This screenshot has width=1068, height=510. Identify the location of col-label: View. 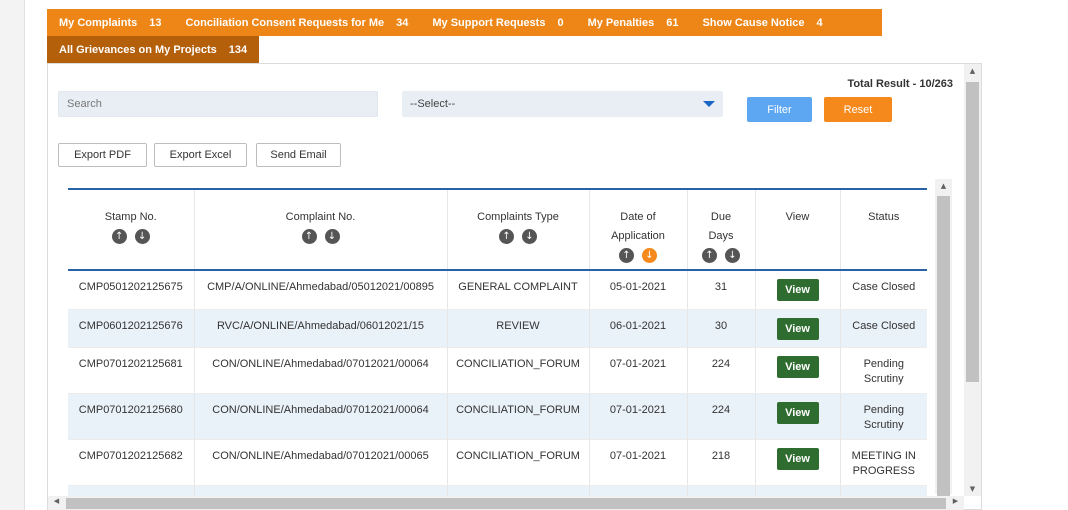
(797, 217).